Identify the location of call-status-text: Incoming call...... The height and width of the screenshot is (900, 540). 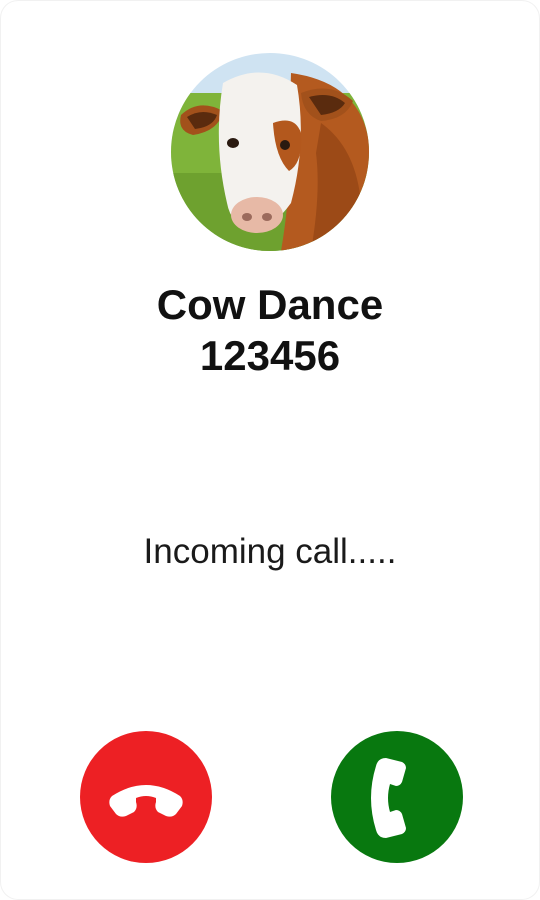
(270, 551).